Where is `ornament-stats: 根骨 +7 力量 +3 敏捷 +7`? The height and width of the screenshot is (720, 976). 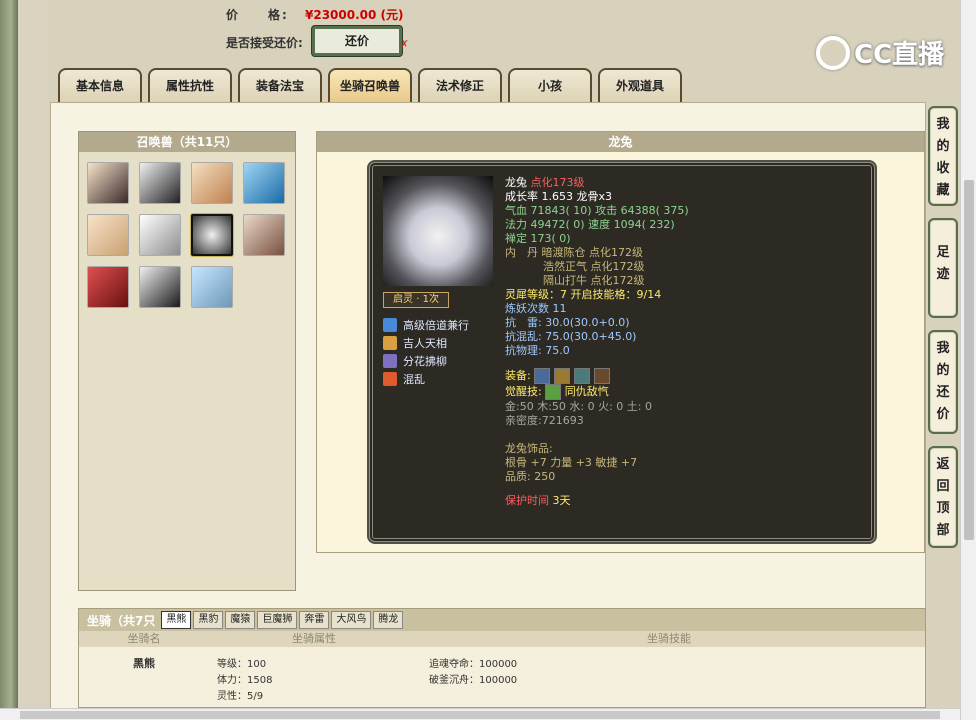
ornament-stats: 根骨 +7 力量 +3 敏捷 +7 is located at coordinates (571, 462).